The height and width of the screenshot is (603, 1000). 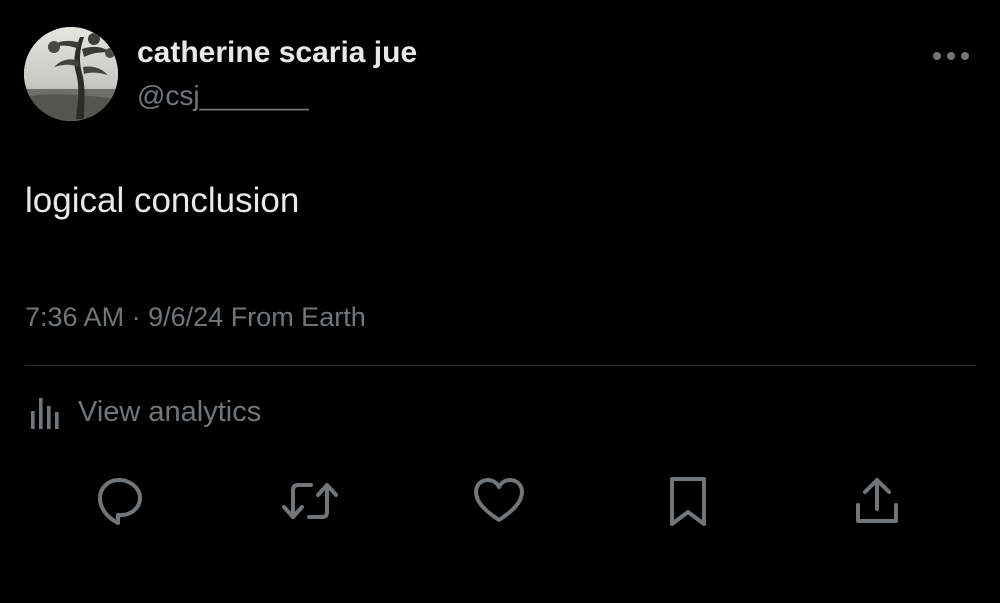 I want to click on repost-arrows-icon, so click(x=310, y=501).